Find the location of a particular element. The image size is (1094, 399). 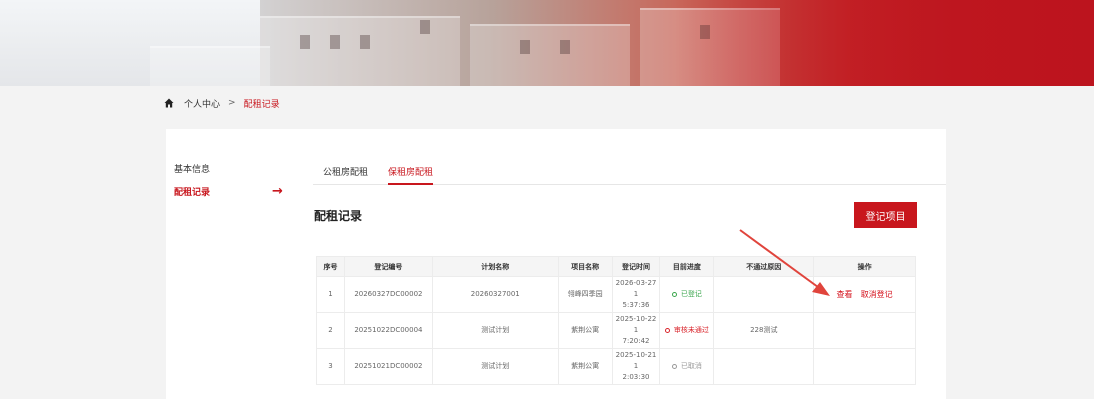

section-title: 配租记录 is located at coordinates (338, 216).